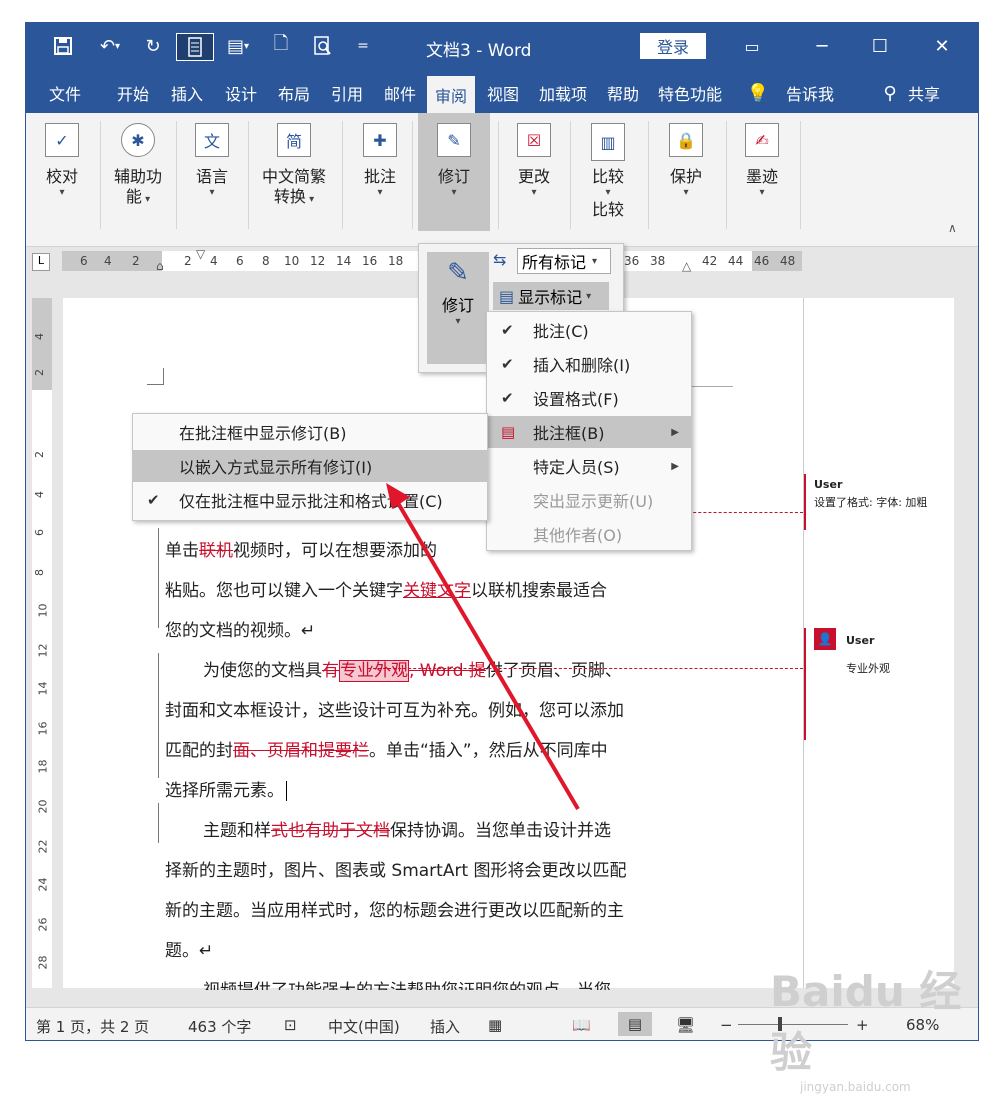 The height and width of the screenshot is (1094, 1000). Describe the element at coordinates (445, 1026) in the screenshot. I see `insert-mode: 插入` at that location.